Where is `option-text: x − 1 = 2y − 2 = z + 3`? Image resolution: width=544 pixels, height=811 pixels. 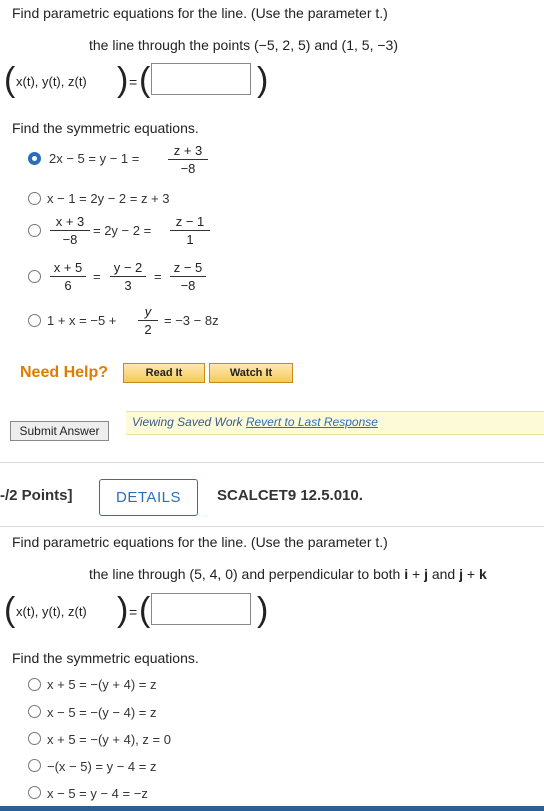
option-text: x − 1 = 2y − 2 = z + 3 is located at coordinates (108, 198).